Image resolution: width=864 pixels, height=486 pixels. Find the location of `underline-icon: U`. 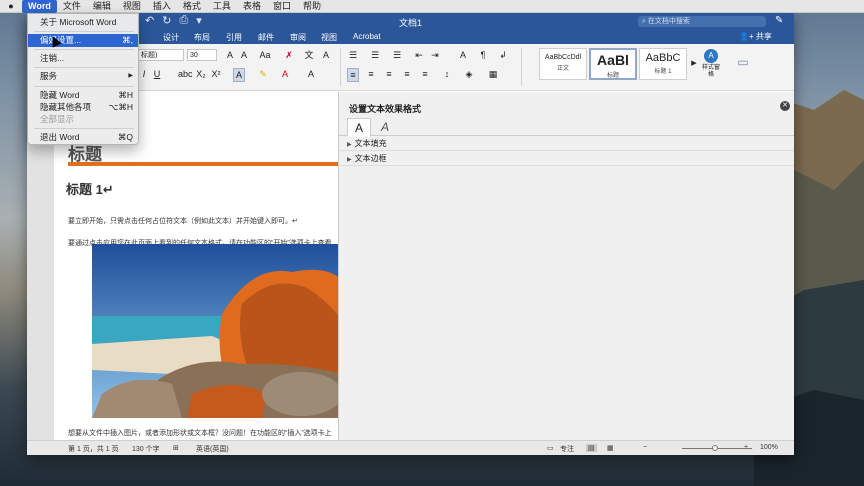

underline-icon: U is located at coordinates (157, 74).